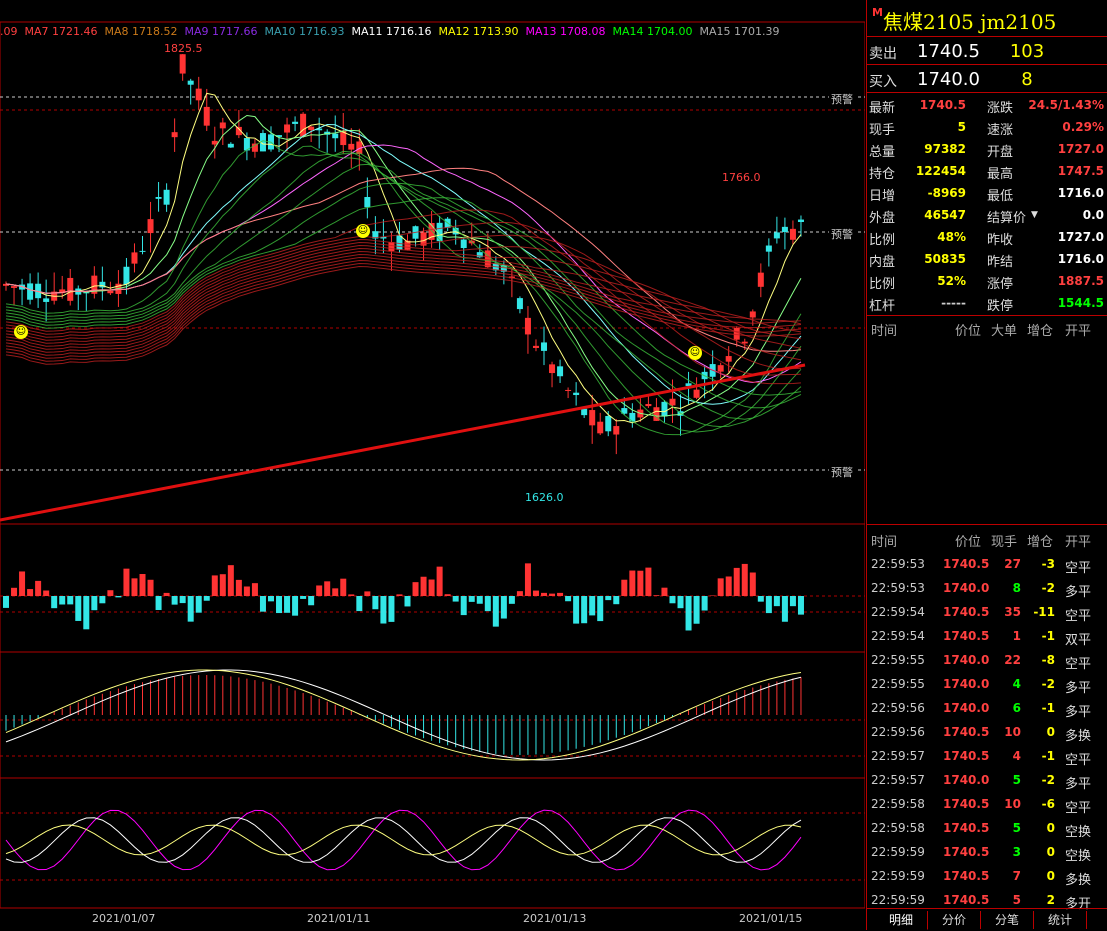  I want to click on tick-row: 22:59:57 1740.0 5 -2 多平, so click(987, 780).